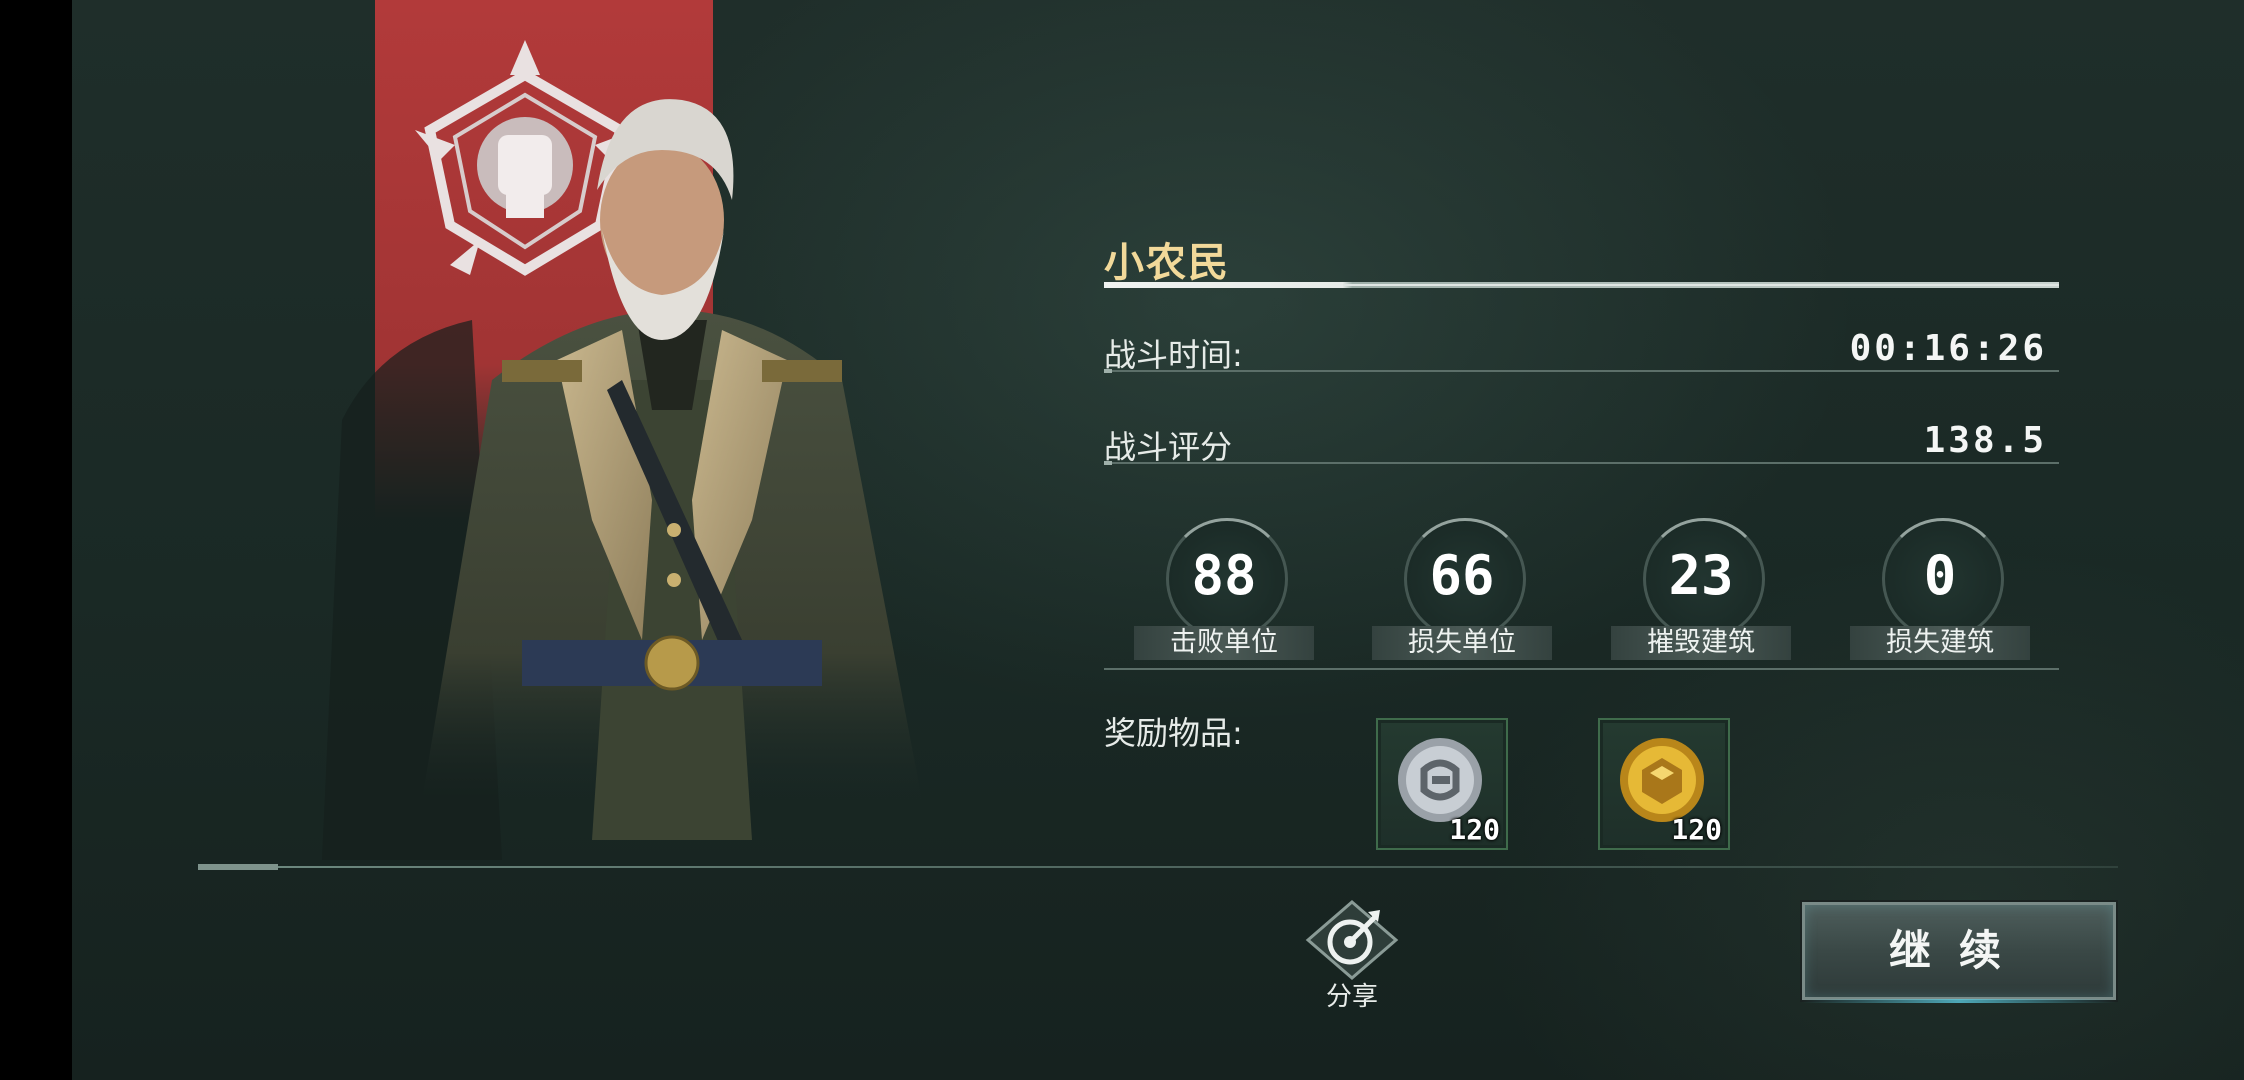 The height and width of the screenshot is (1080, 2244). I want to click on counter-buildings-destroyed: 23 摧毁建筑, so click(1701, 589).